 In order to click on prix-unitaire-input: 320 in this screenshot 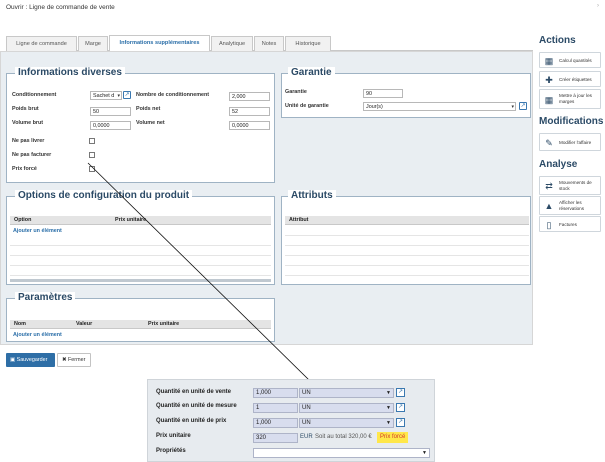, I will do `click(275, 438)`.